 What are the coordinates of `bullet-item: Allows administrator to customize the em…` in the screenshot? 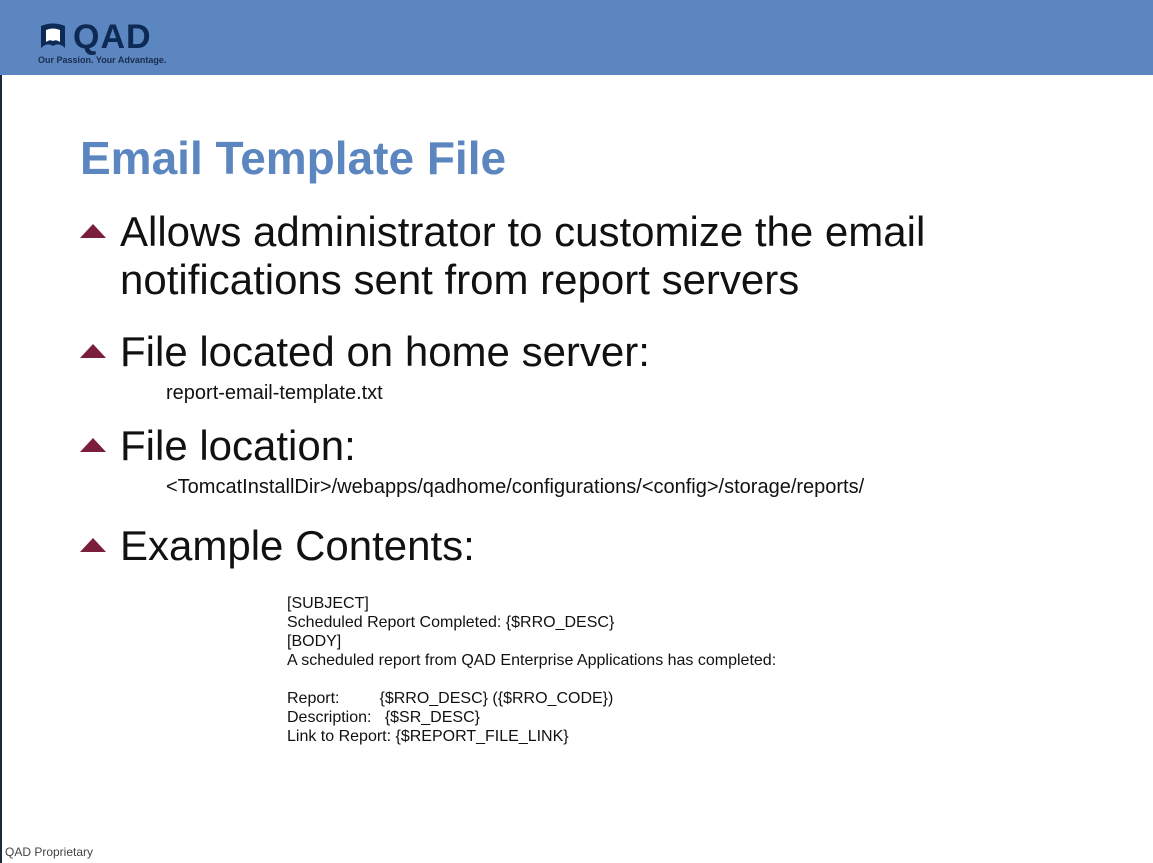 It's located at (580, 256).